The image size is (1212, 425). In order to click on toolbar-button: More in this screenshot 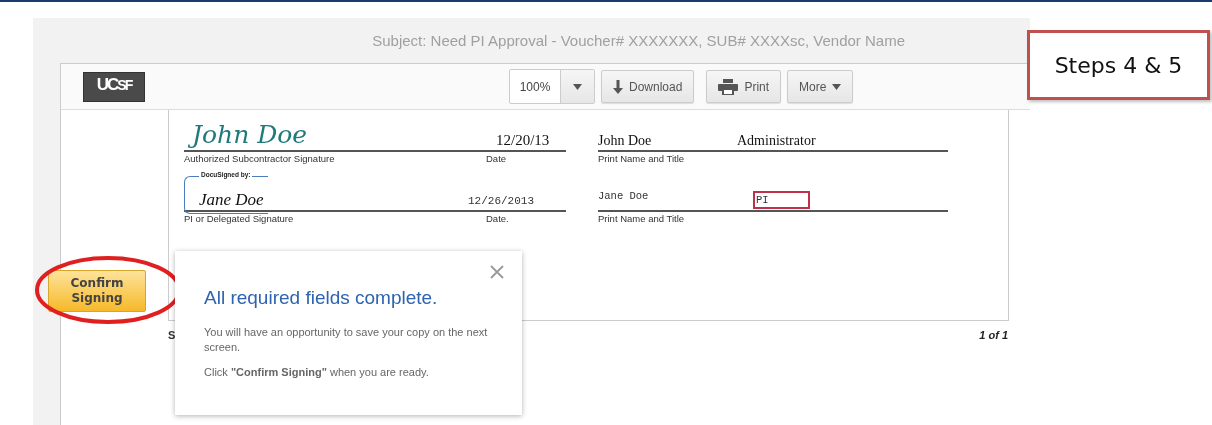, I will do `click(820, 86)`.